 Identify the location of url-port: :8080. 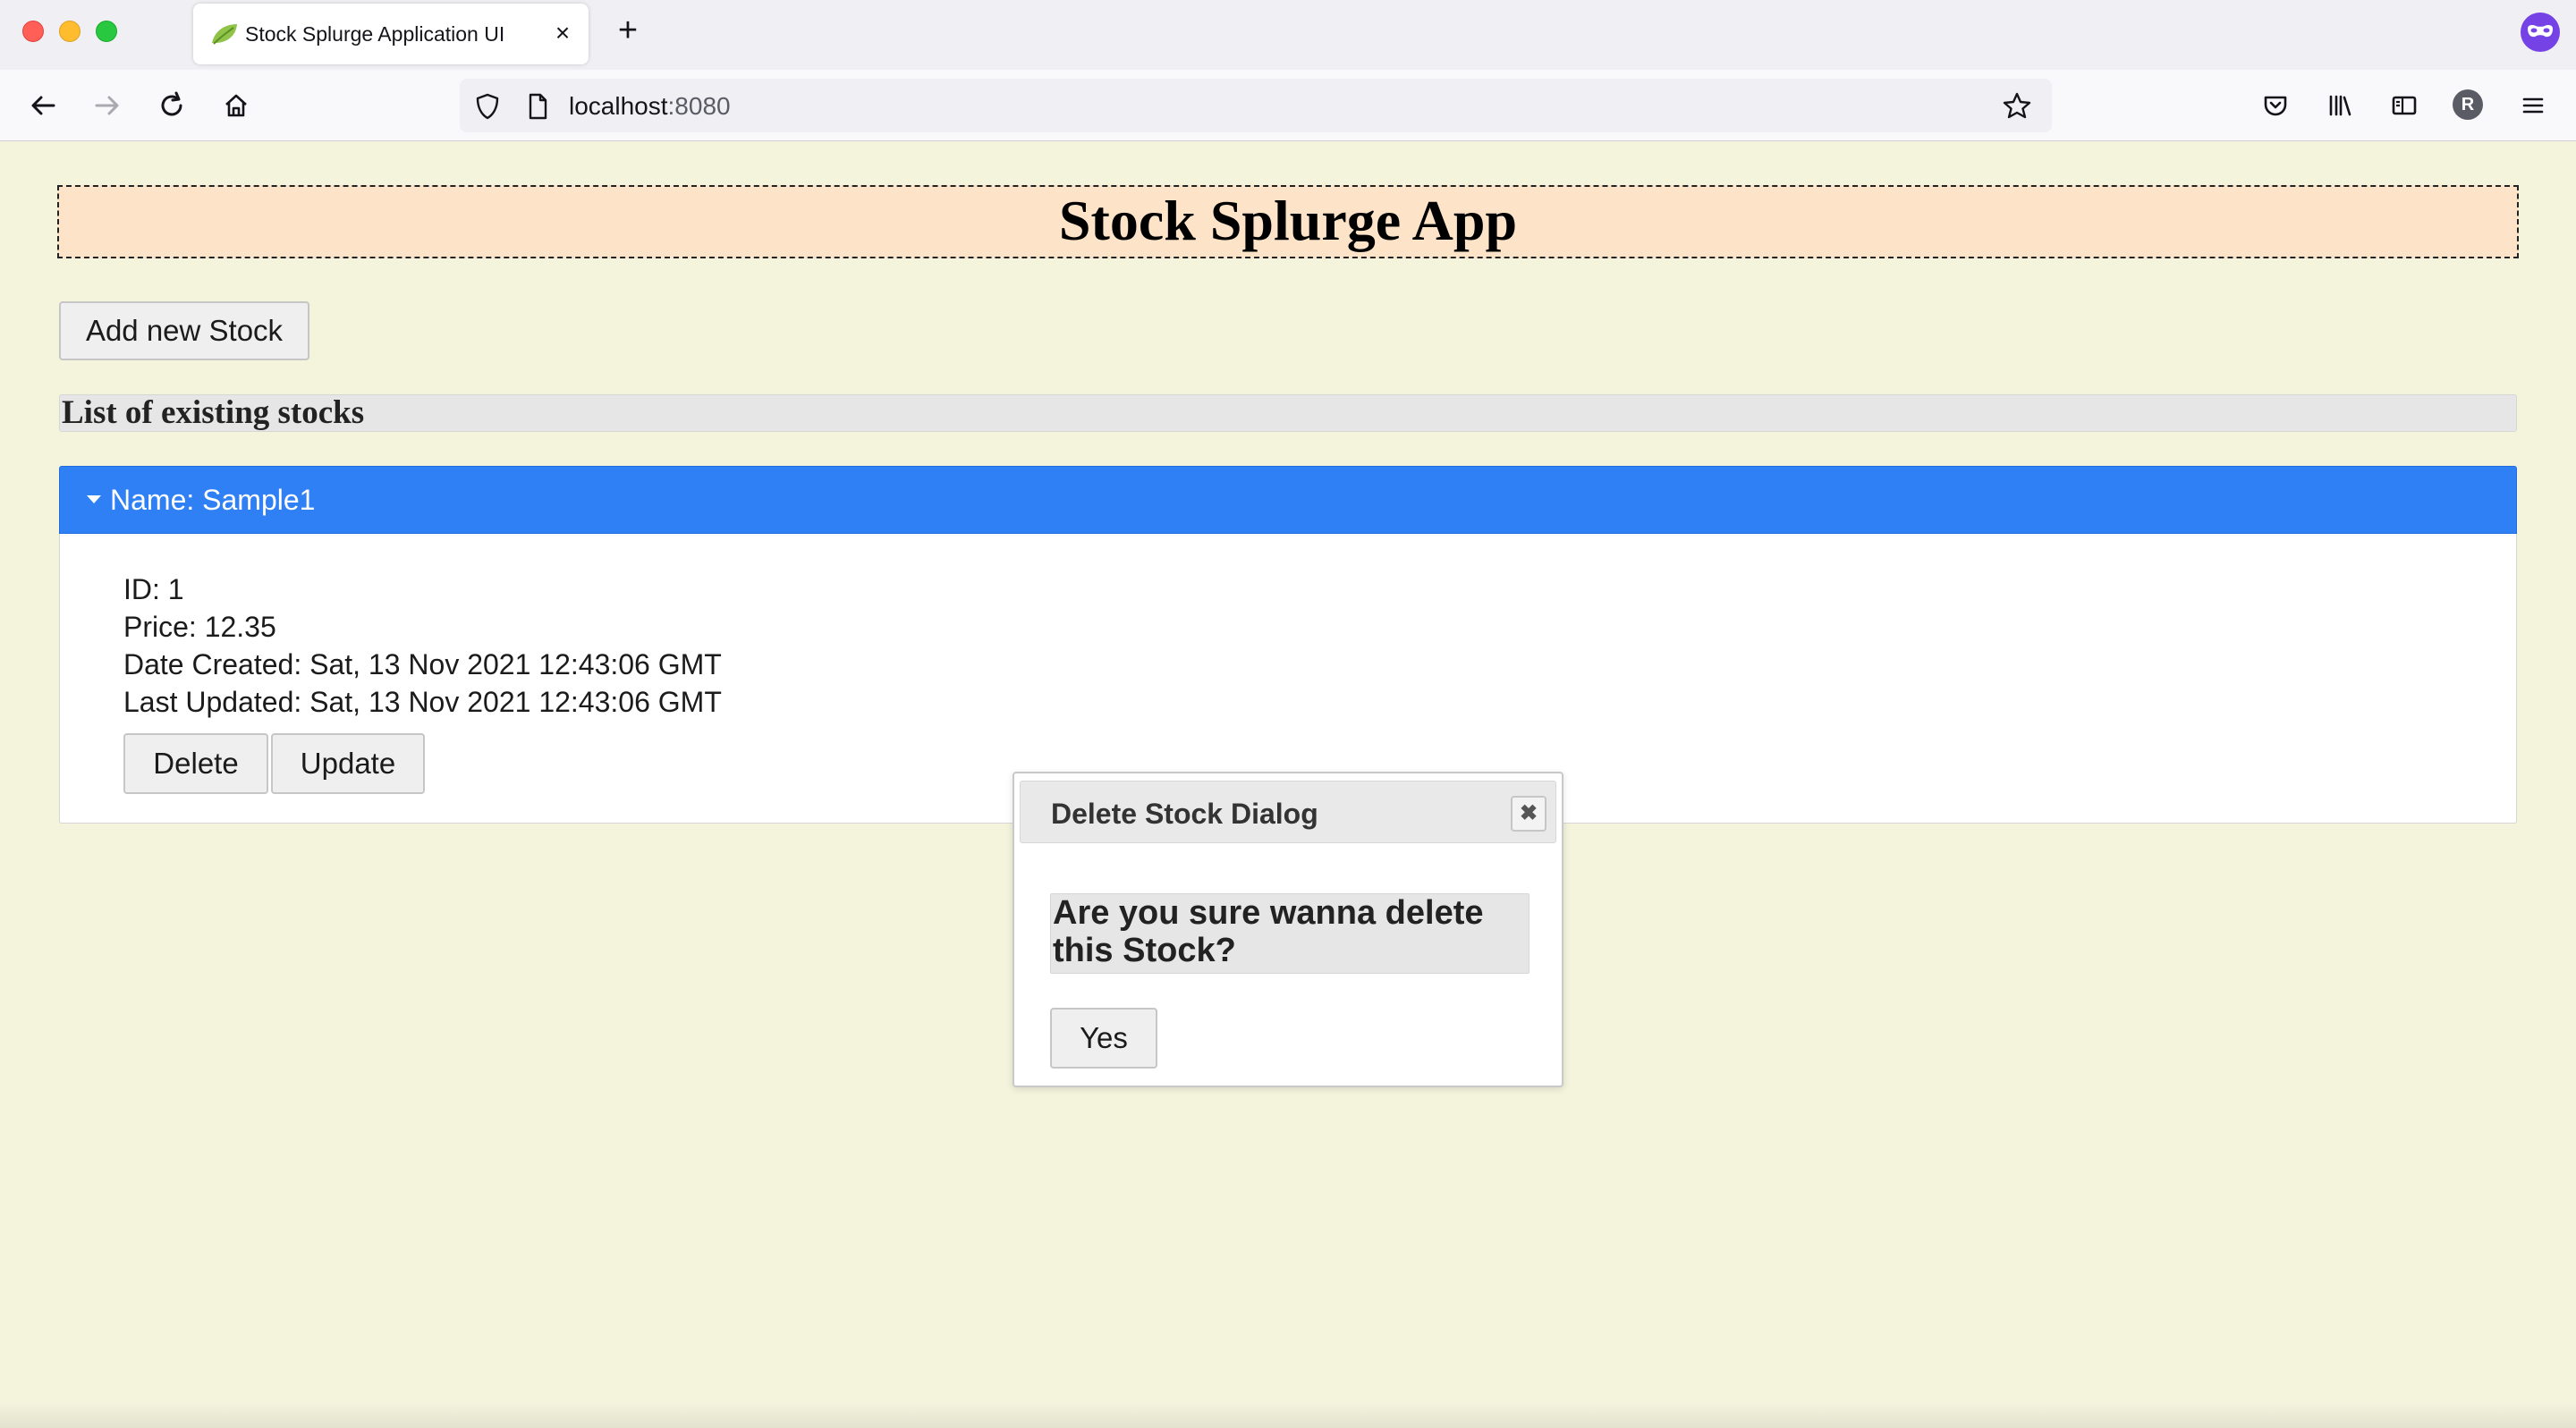
(699, 106).